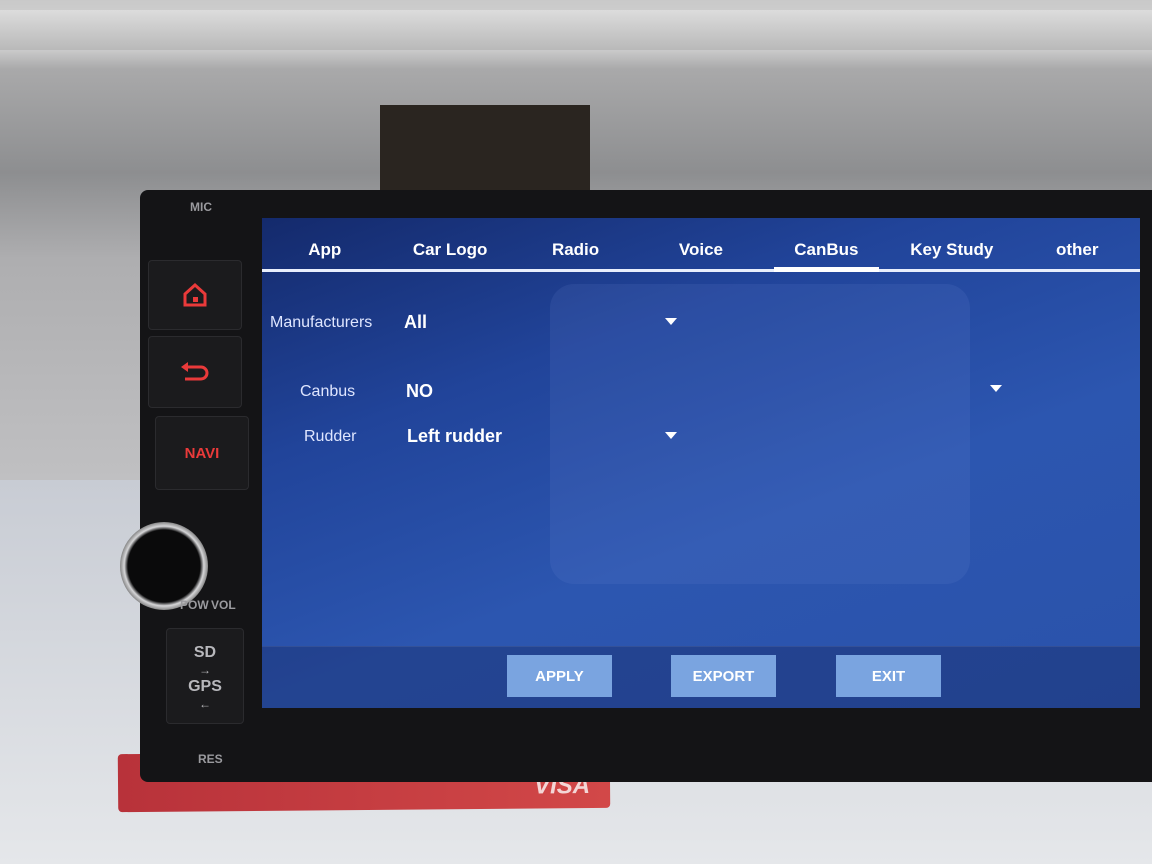 The image size is (1152, 864). What do you see at coordinates (951, 243) in the screenshot?
I see `tab-key-study: Key Study` at bounding box center [951, 243].